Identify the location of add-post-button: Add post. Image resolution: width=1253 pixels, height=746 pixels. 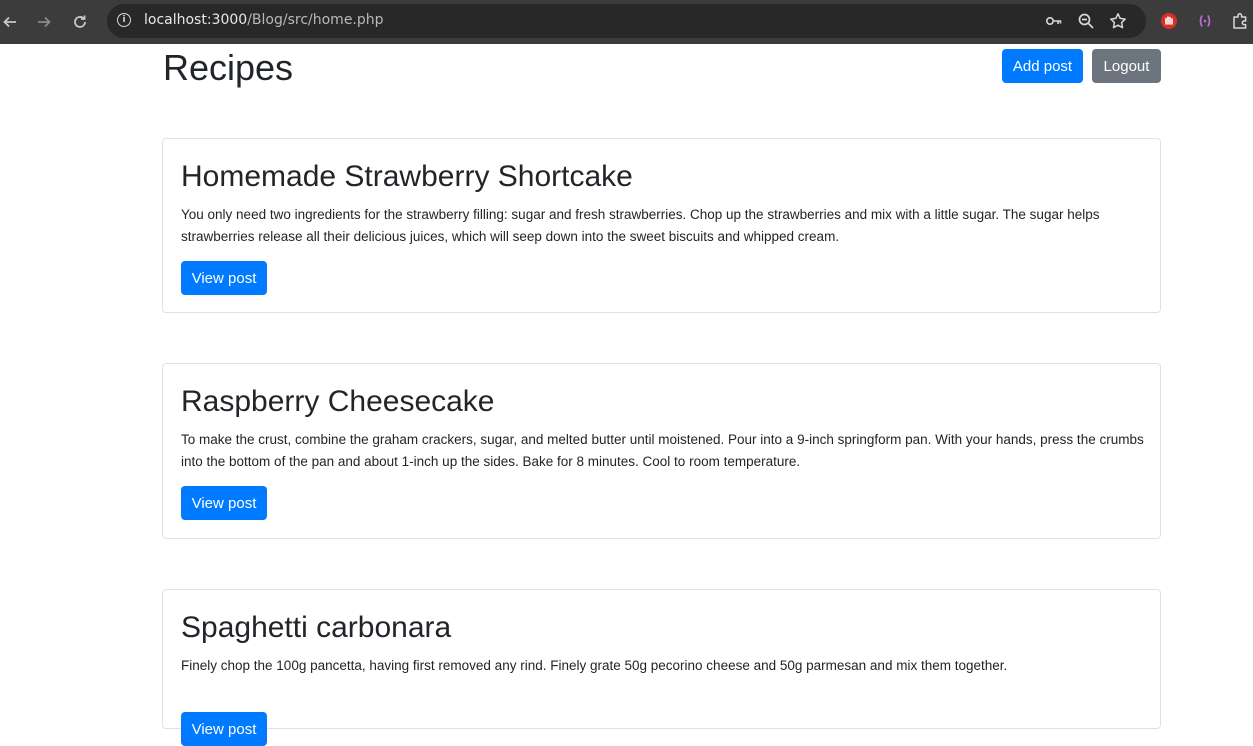
(1042, 66).